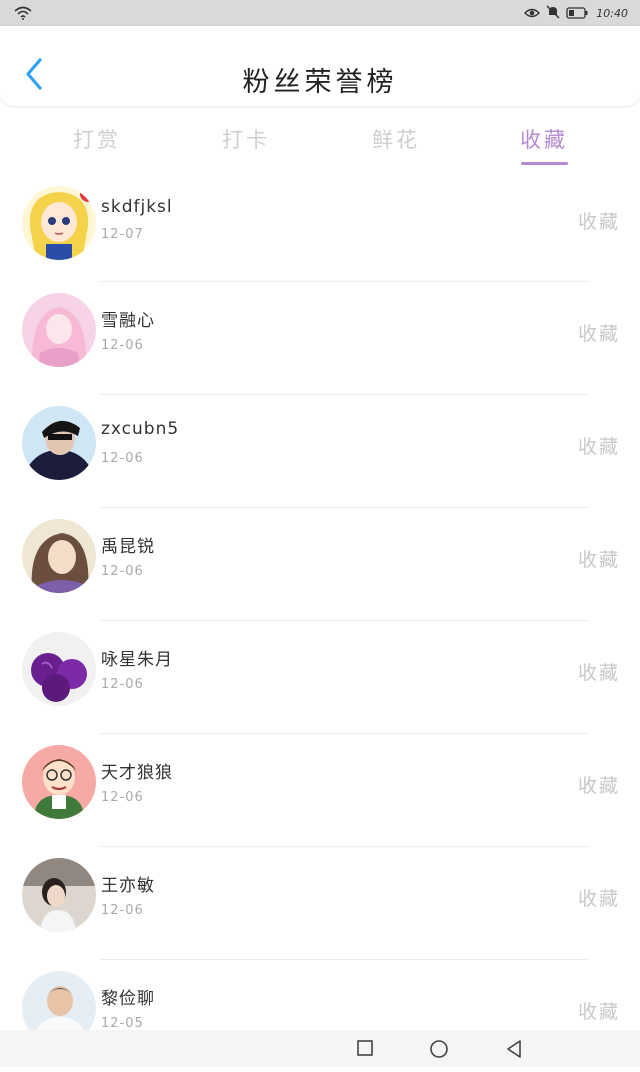  I want to click on list-item: 天才狼狼 12-06 收藏, so click(320, 789).